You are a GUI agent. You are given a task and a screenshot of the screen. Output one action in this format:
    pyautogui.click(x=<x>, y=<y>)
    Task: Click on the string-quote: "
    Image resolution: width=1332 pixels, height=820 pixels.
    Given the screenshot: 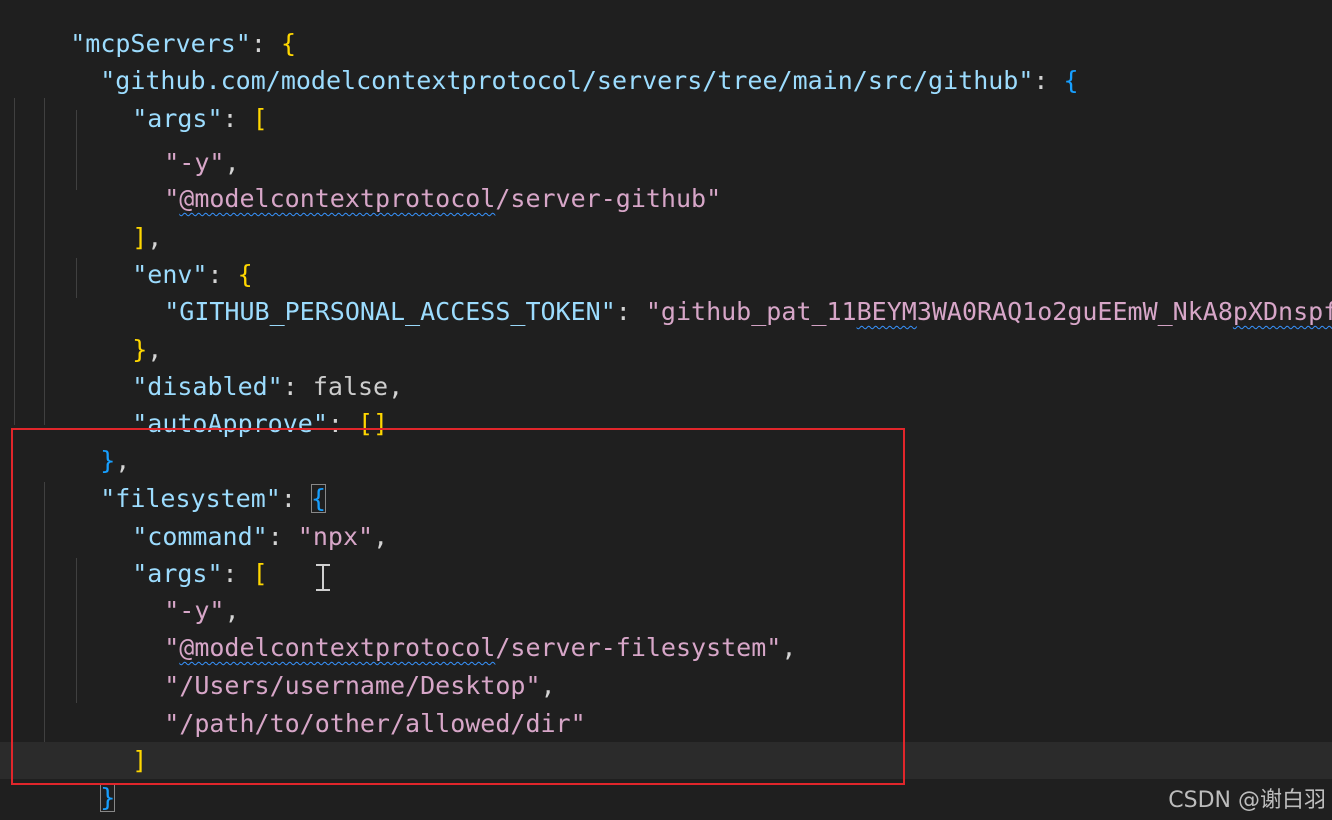 What is the action you would take?
    pyautogui.click(x=172, y=198)
    